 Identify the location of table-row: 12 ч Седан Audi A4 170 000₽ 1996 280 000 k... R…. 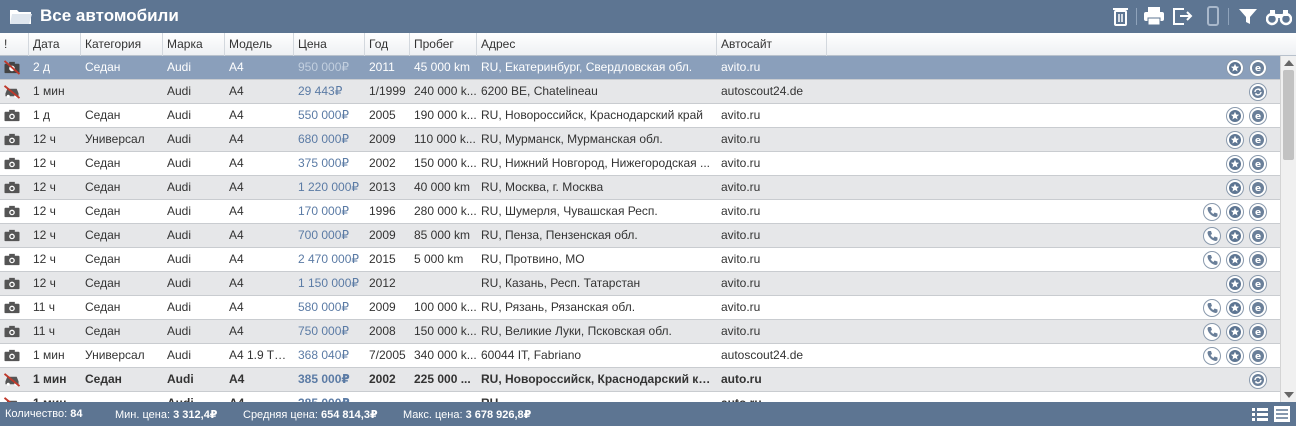
(640, 212).